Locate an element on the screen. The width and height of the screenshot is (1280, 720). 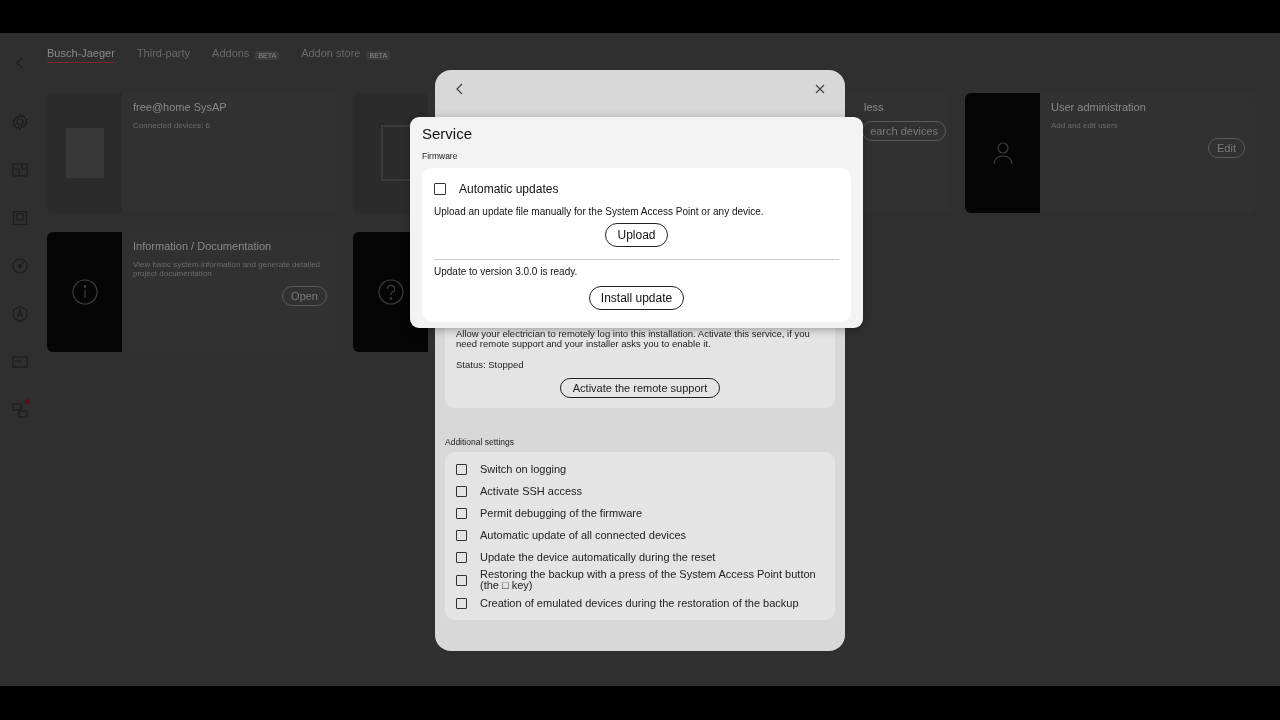
devices-icon is located at coordinates (20, 410).